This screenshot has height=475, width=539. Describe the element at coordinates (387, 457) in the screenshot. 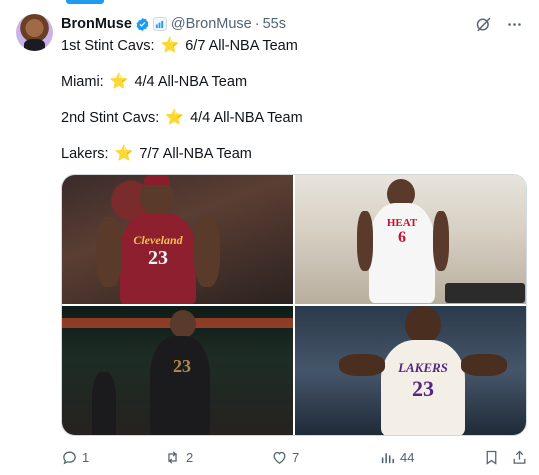

I see `views-icon` at that location.